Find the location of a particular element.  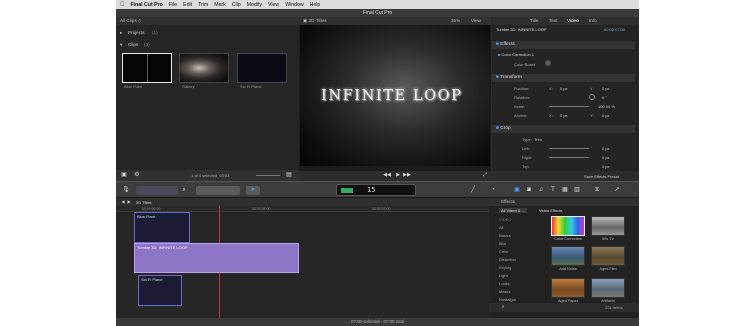

background-tasks-indicator is located at coordinates (347, 190).